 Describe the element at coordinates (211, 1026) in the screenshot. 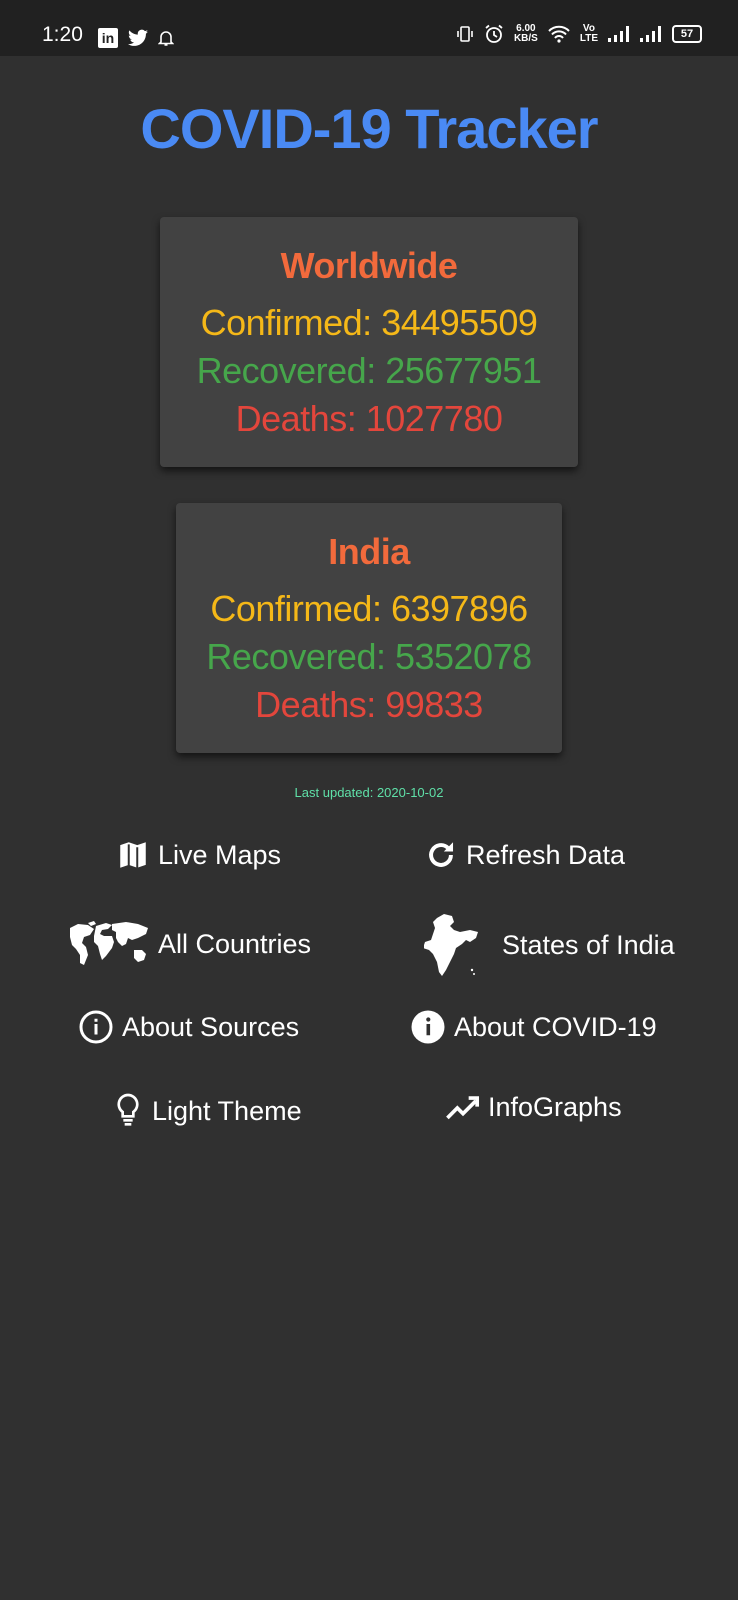

I see `about-sources-label: About Sources` at that location.